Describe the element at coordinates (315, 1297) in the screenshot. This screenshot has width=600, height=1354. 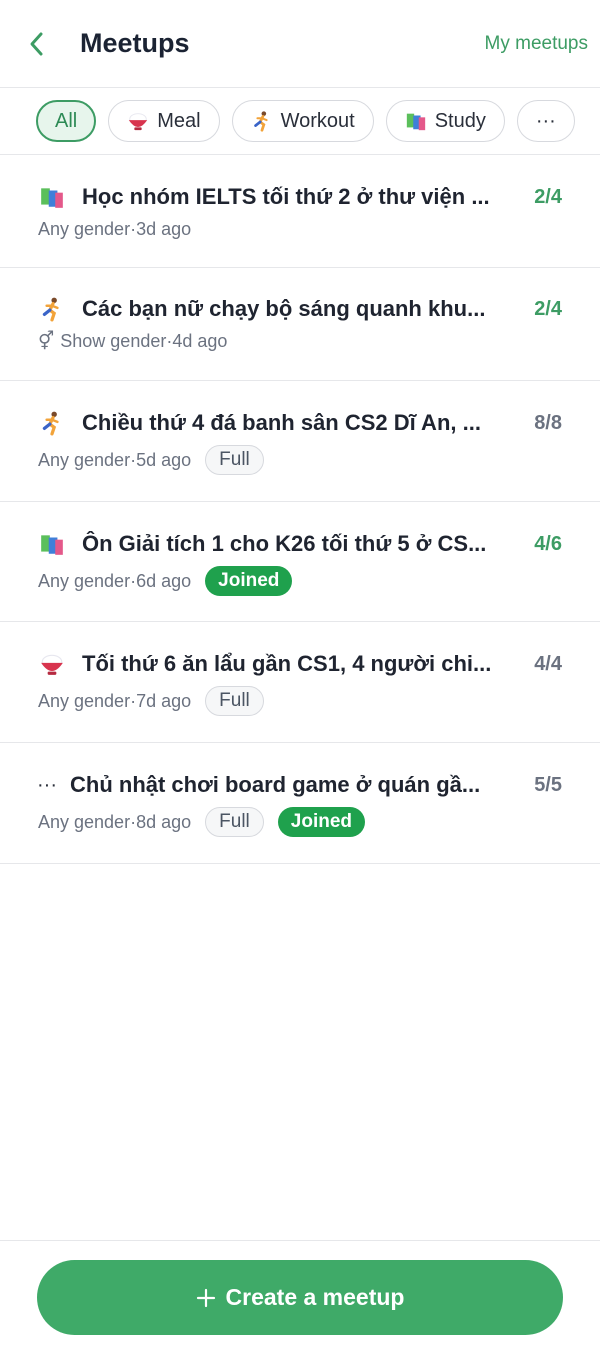
I see `create-meetup-label: Create a meetup` at that location.